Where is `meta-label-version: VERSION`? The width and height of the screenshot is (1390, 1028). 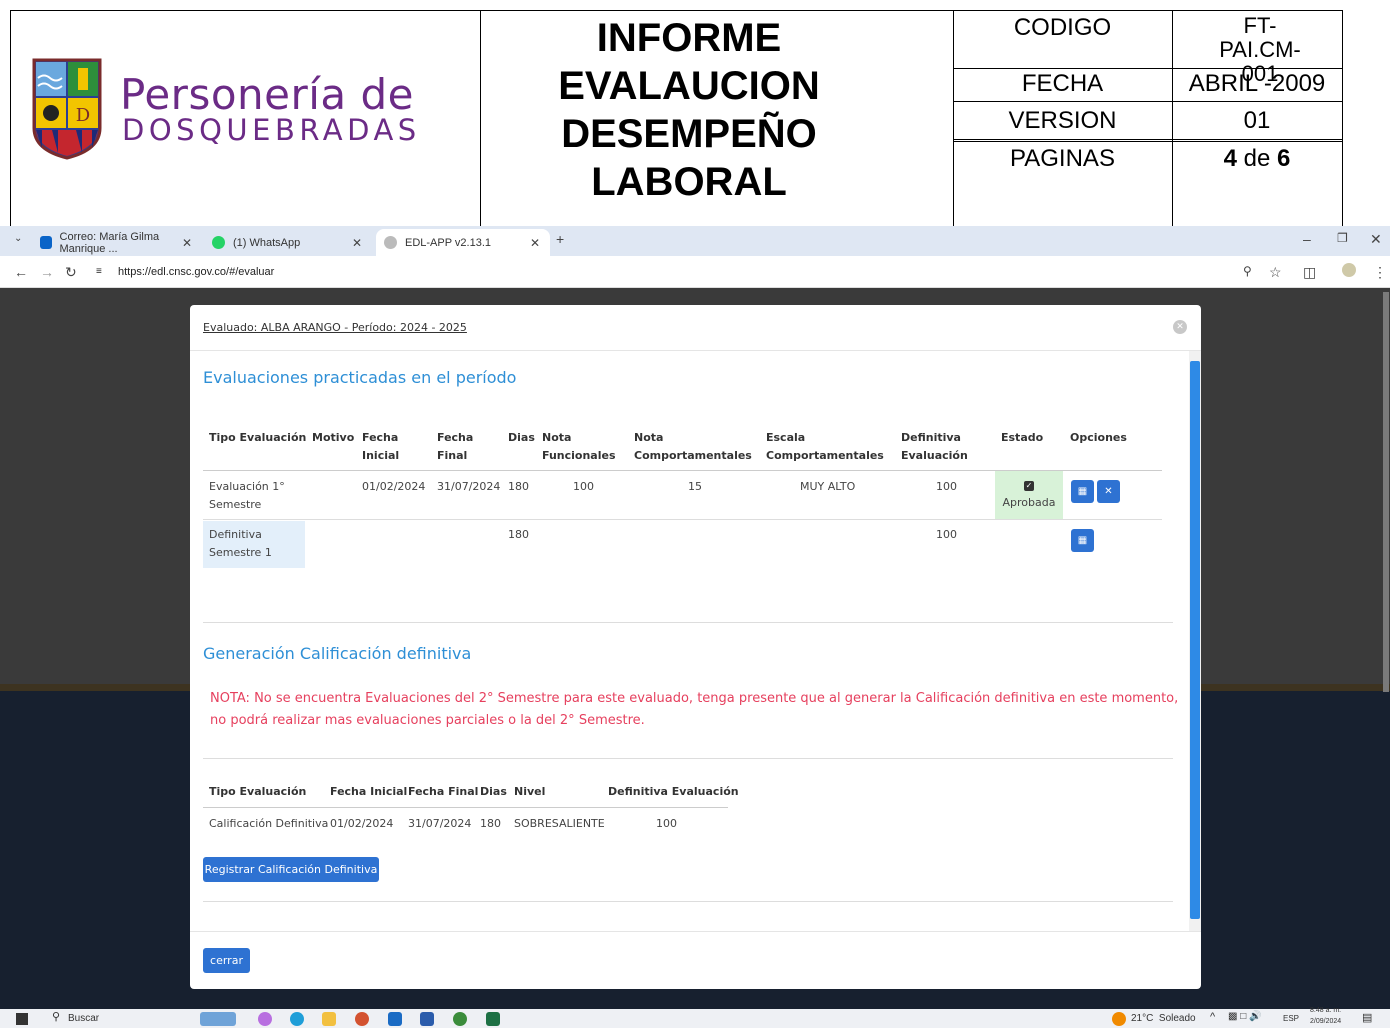
meta-label-version: VERSION is located at coordinates (1062, 120).